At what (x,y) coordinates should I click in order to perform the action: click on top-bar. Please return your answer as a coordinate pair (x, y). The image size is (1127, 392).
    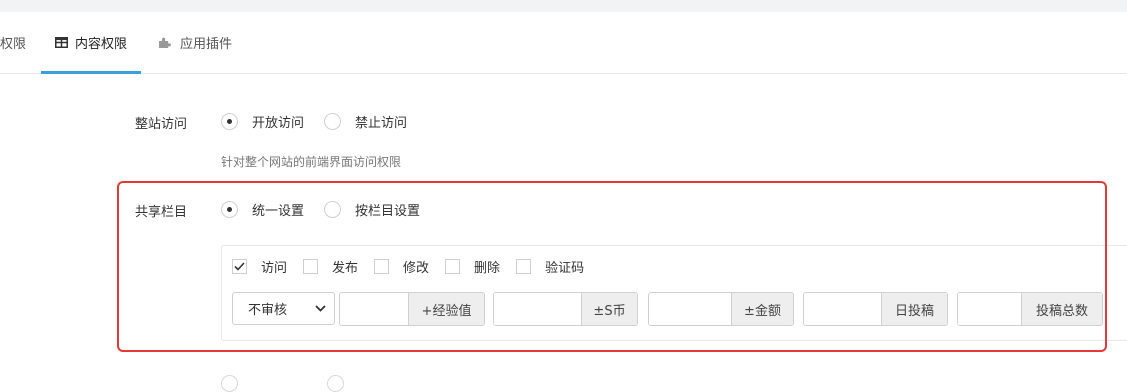
    Looking at the image, I should click on (563, 6).